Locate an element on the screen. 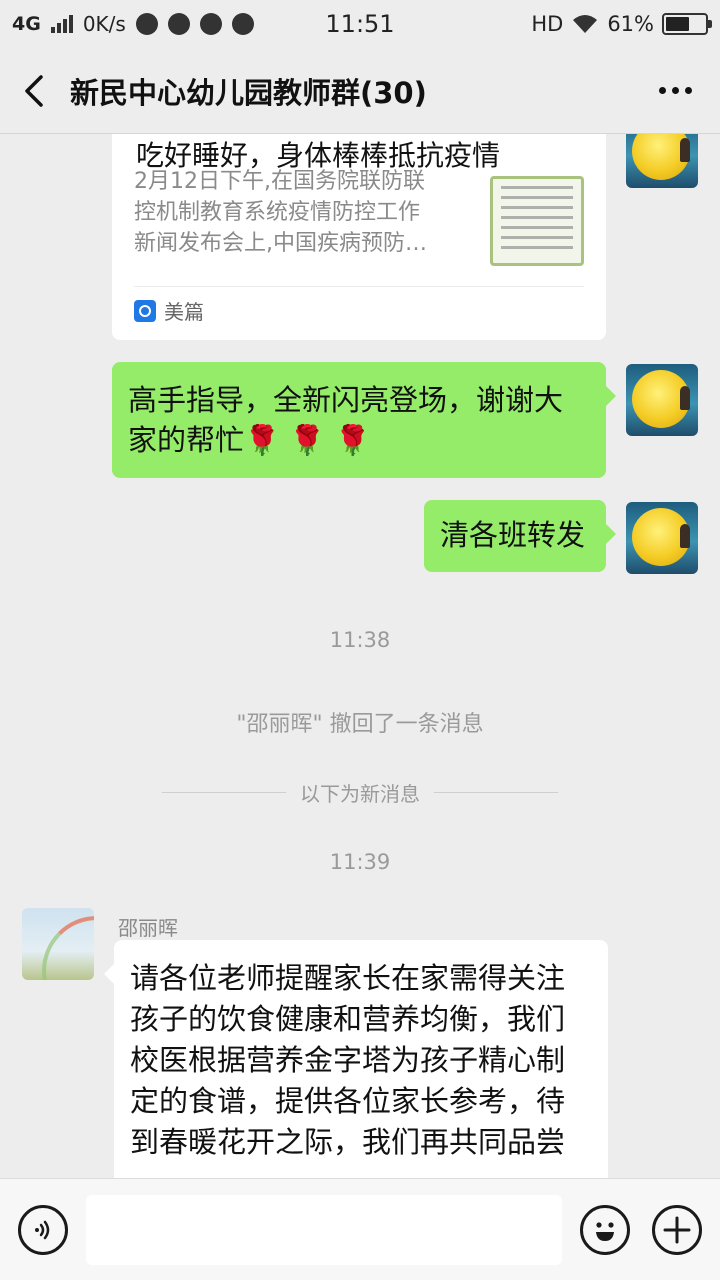 Image resolution: width=720 pixels, height=1280 pixels. emoji-button is located at coordinates (605, 1230).